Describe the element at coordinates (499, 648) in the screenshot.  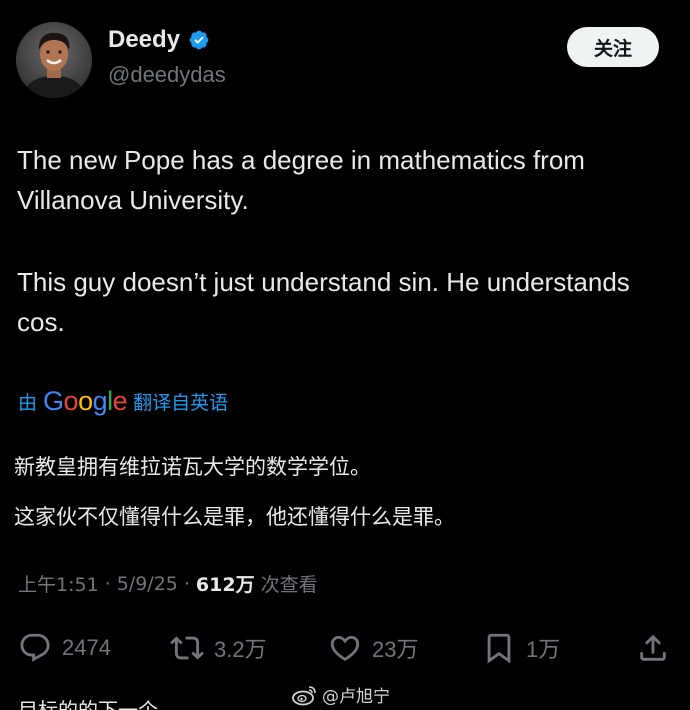
I see `bookmark-icon` at that location.